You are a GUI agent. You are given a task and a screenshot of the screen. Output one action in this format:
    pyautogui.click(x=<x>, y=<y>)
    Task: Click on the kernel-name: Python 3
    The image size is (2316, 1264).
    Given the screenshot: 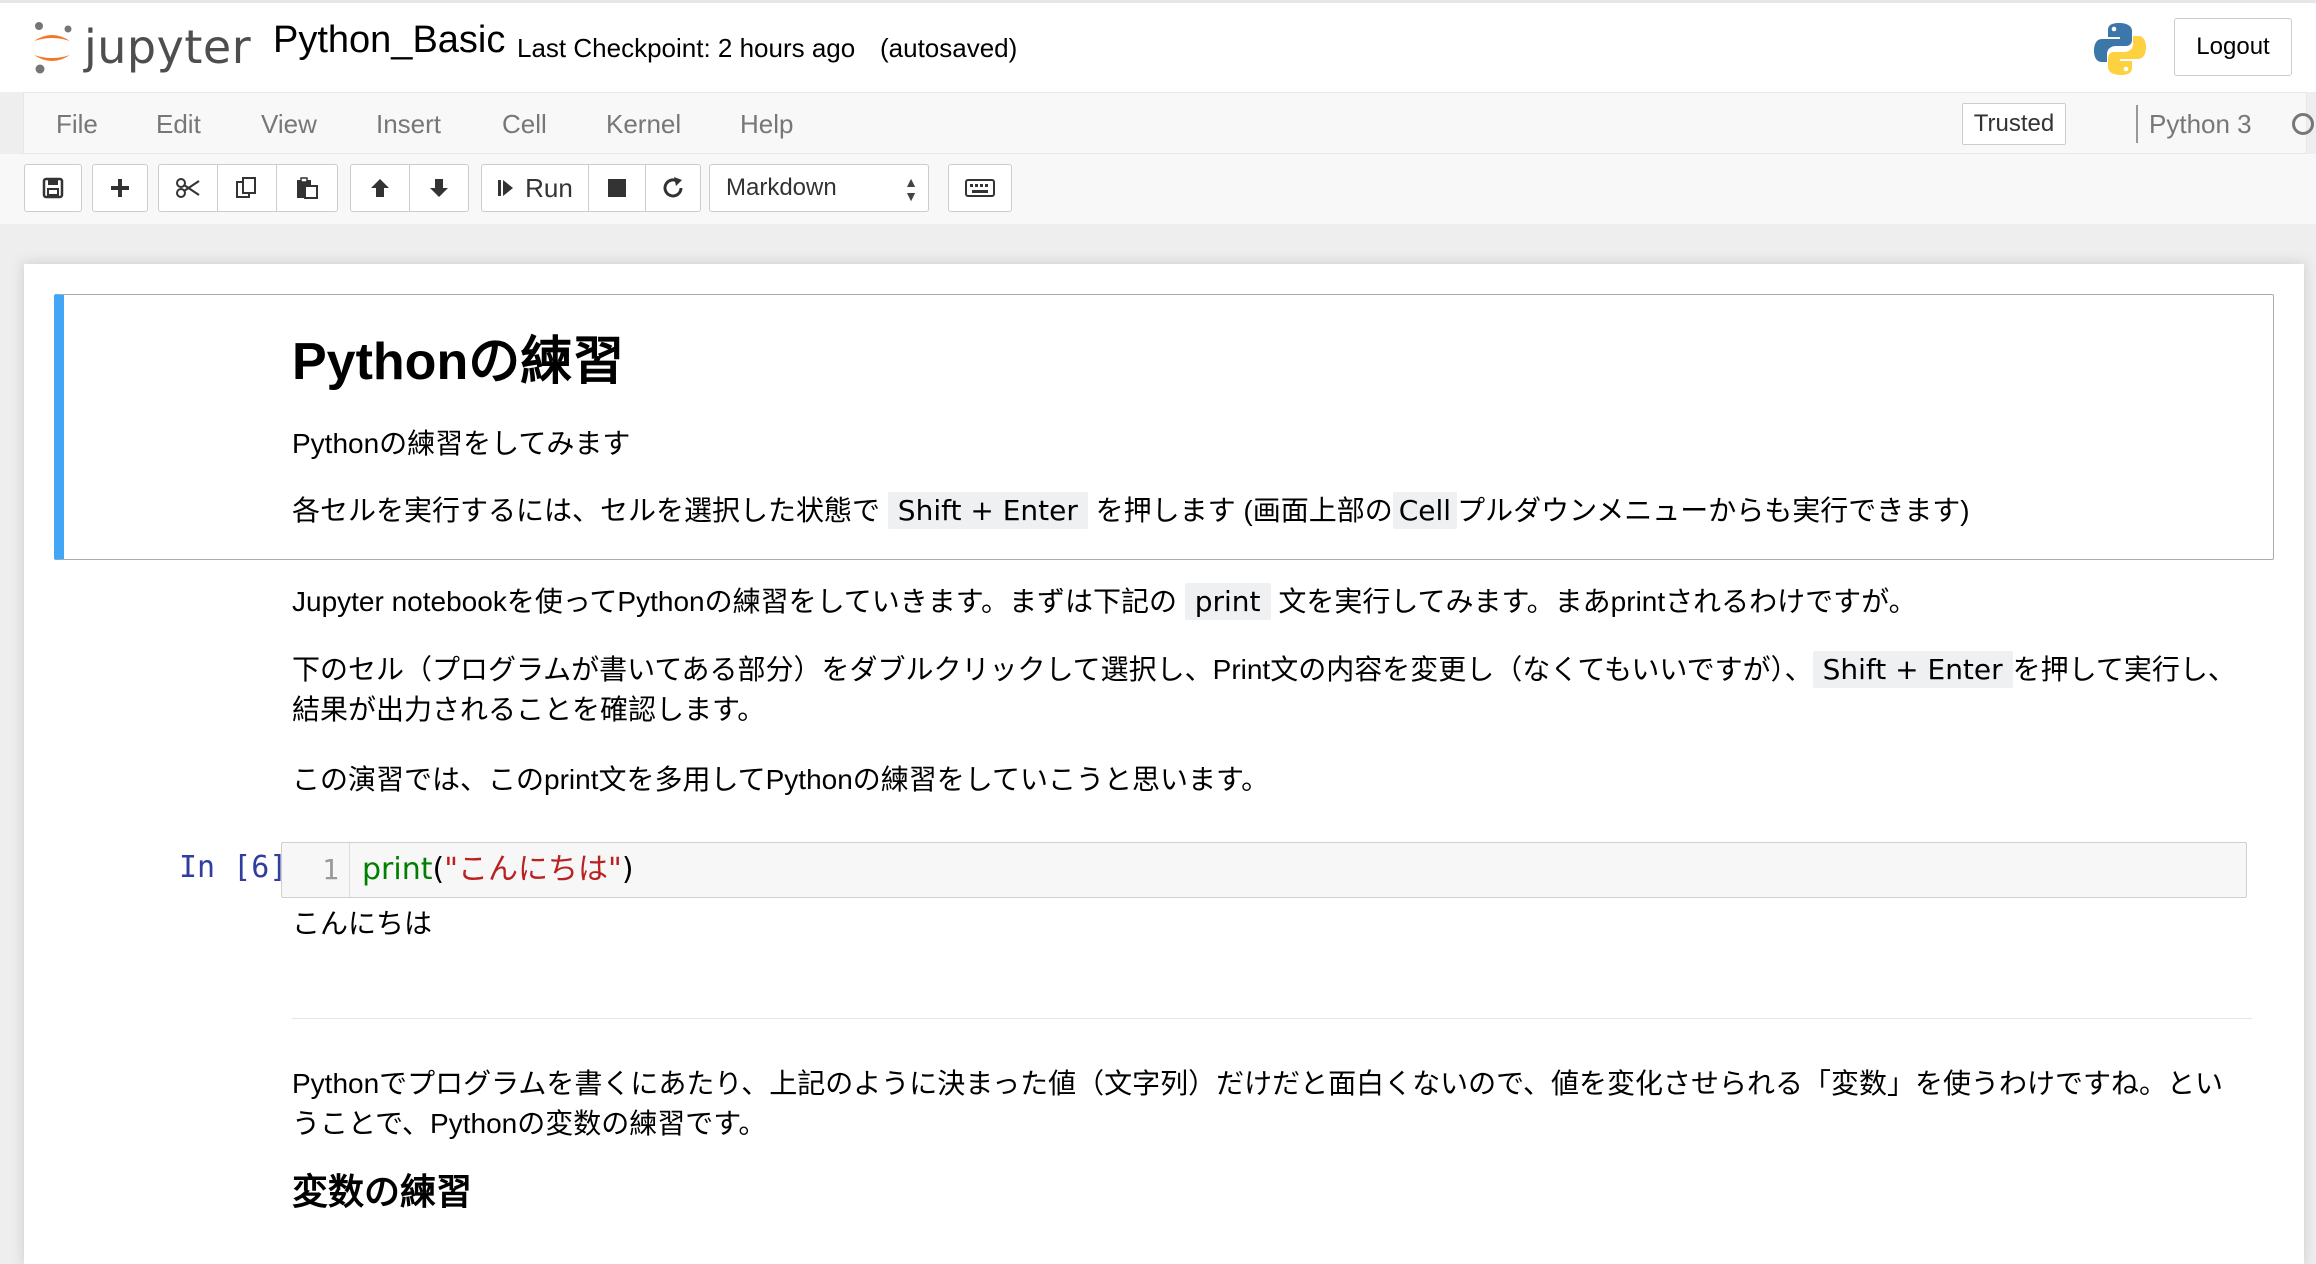 What is the action you would take?
    pyautogui.click(x=2200, y=124)
    